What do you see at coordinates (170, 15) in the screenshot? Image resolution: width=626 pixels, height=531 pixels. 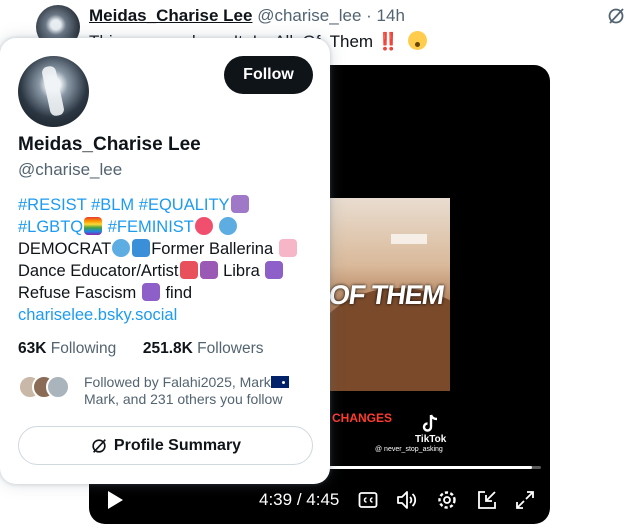 I see `tweet-author-name: Meidas_Charise Lee` at bounding box center [170, 15].